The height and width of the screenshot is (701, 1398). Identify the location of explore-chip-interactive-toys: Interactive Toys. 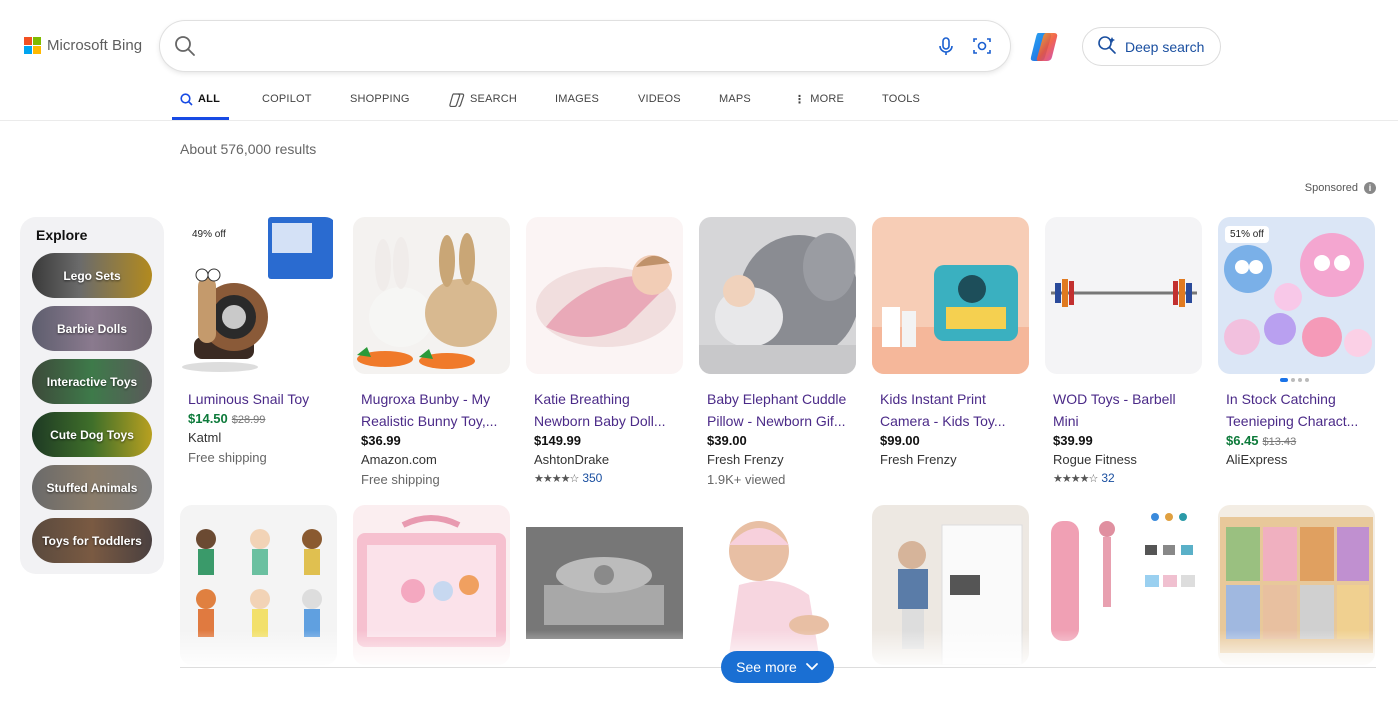
(92, 381).